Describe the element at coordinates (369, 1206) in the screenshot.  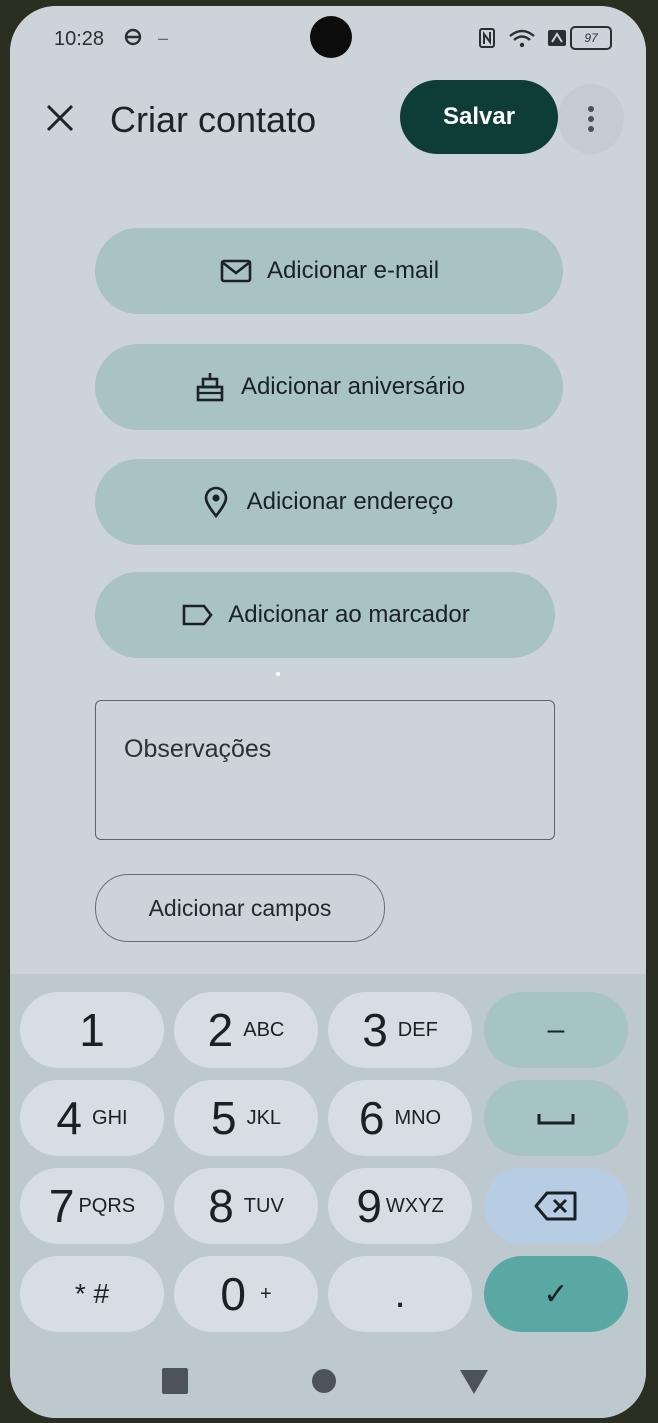
I see `key-9-main: 9` at that location.